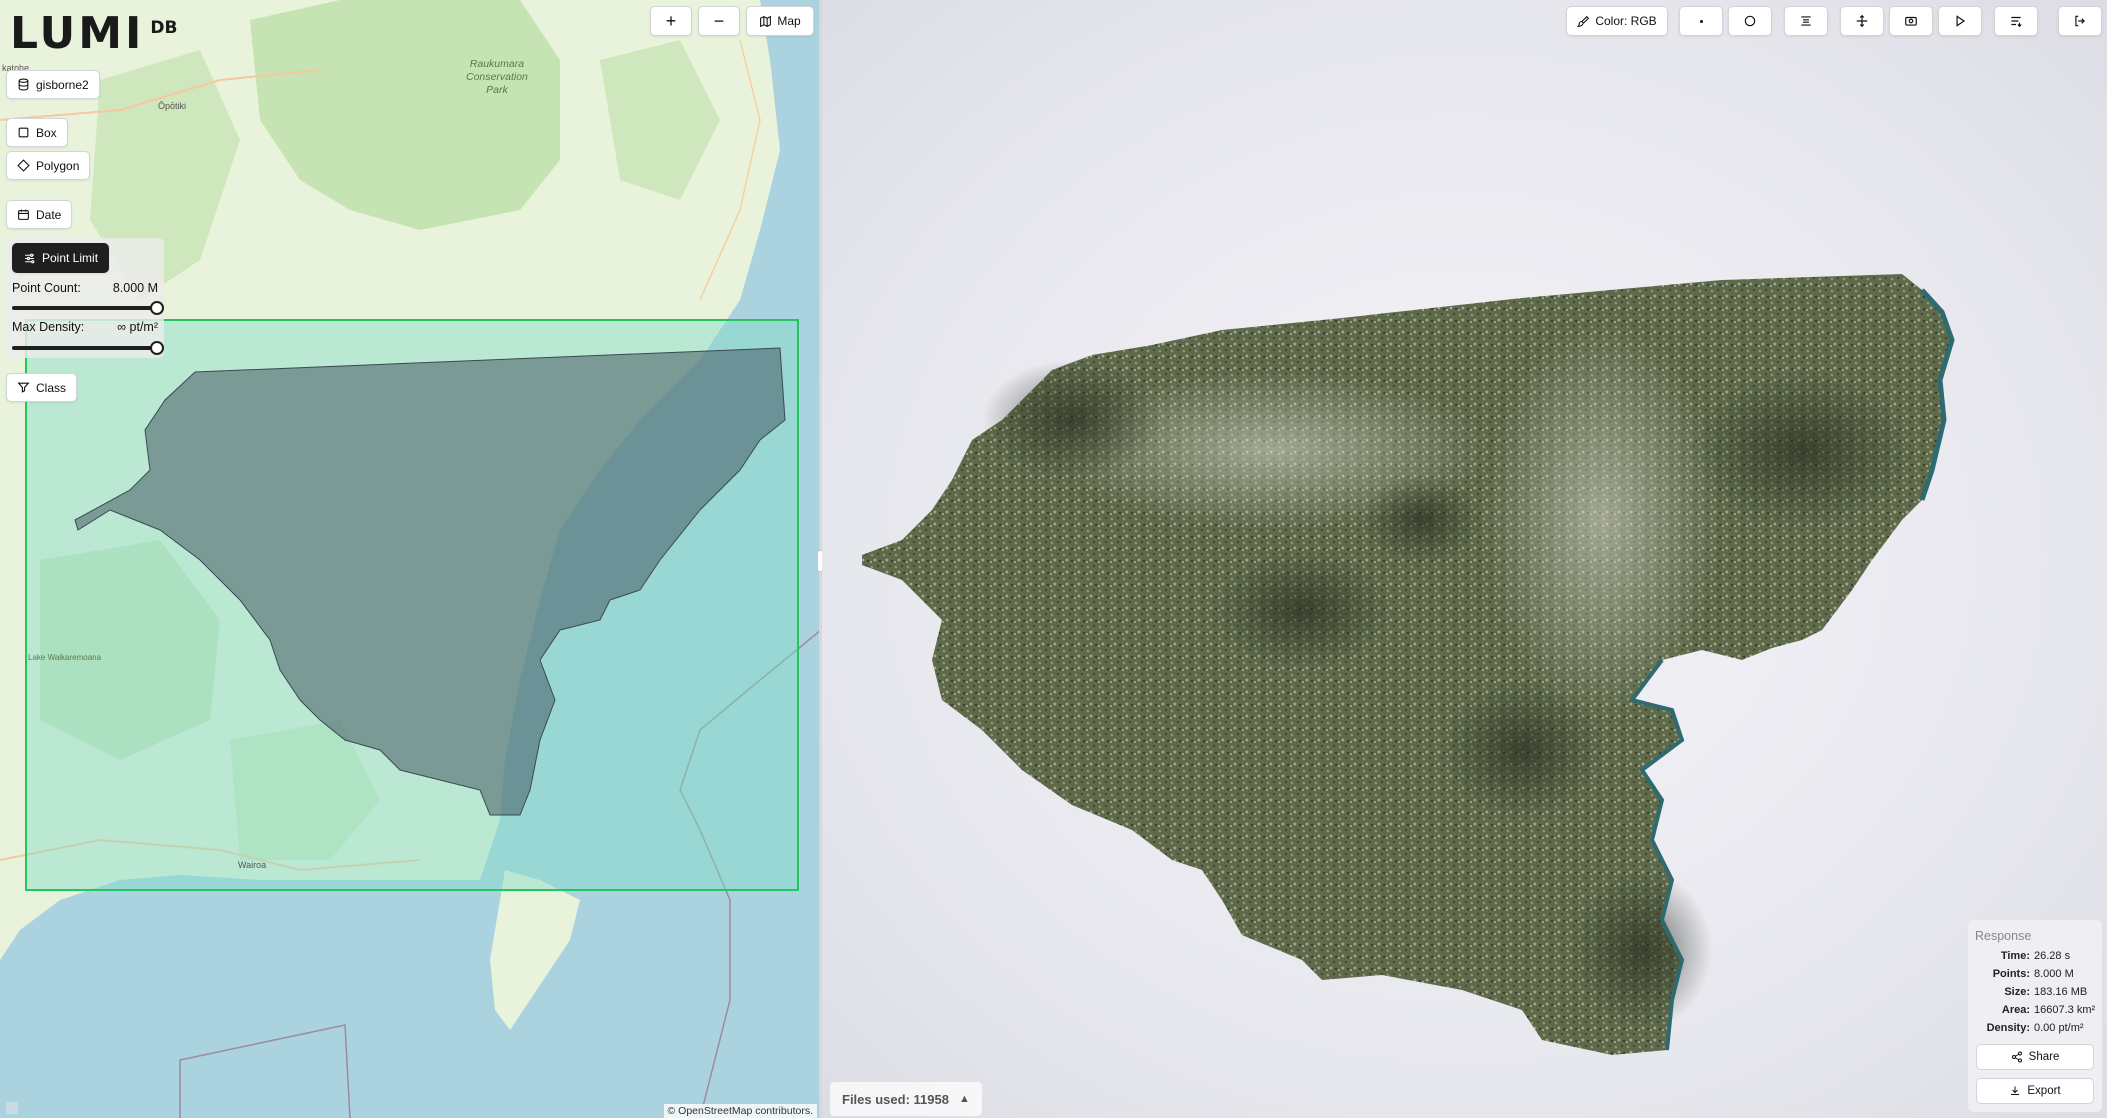 The width and height of the screenshot is (2107, 1118). Describe the element at coordinates (137, 327) in the screenshot. I see `max-density-value: ∞ pt/m²` at that location.